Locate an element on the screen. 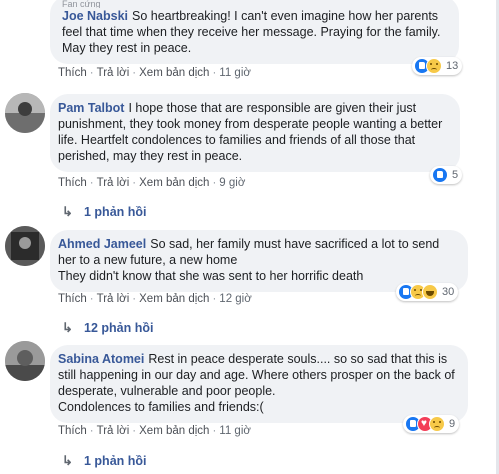  reaction-summary: 5 is located at coordinates (446, 175).